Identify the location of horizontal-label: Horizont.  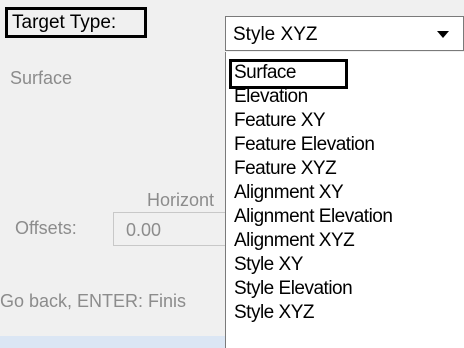
(181, 200).